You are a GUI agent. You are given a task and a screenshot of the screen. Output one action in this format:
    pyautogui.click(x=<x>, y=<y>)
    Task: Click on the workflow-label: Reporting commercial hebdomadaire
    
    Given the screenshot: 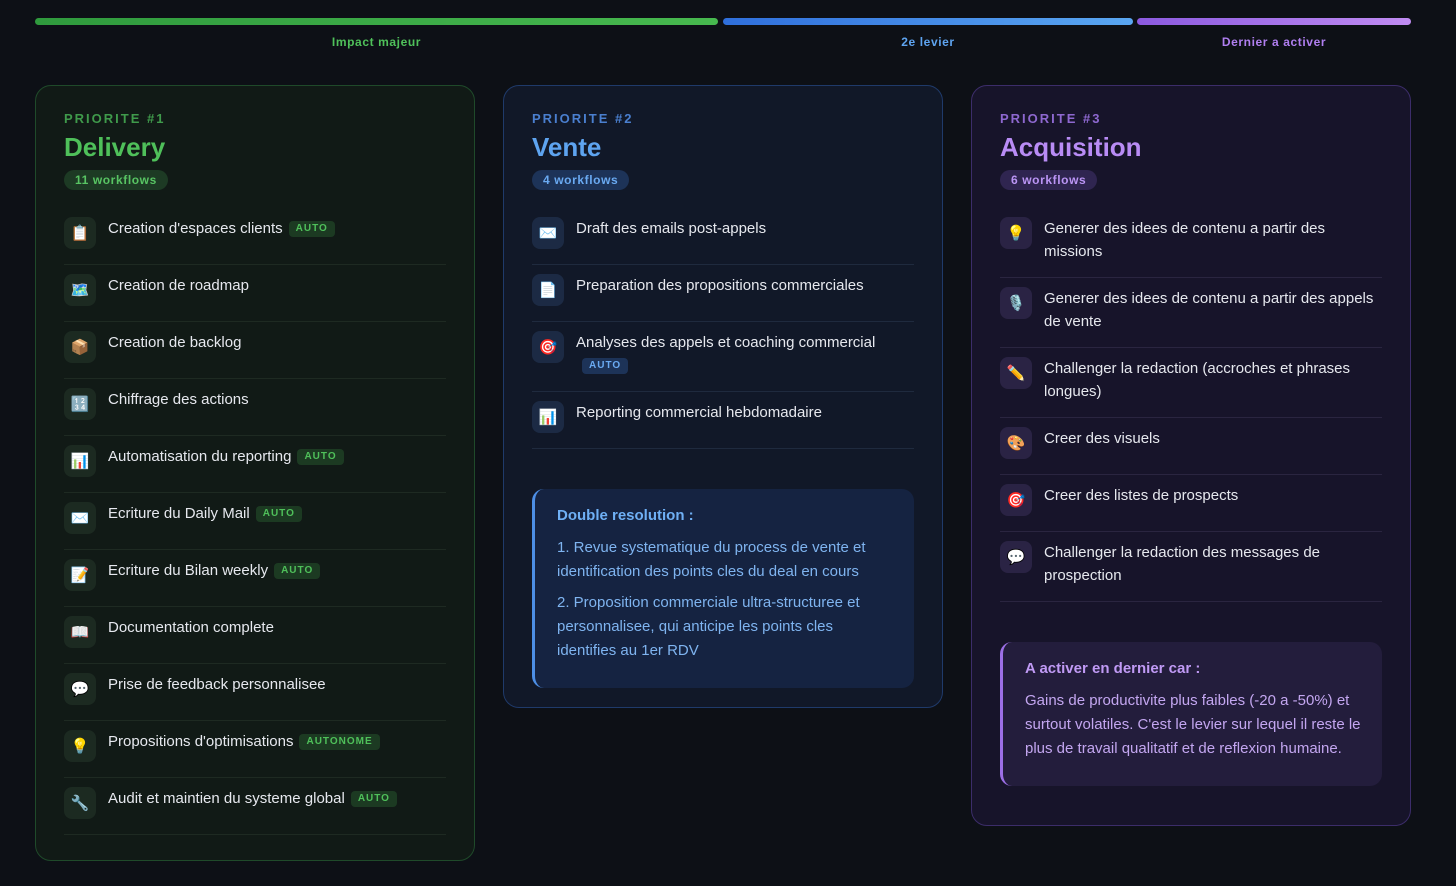 What is the action you would take?
    pyautogui.click(x=699, y=412)
    